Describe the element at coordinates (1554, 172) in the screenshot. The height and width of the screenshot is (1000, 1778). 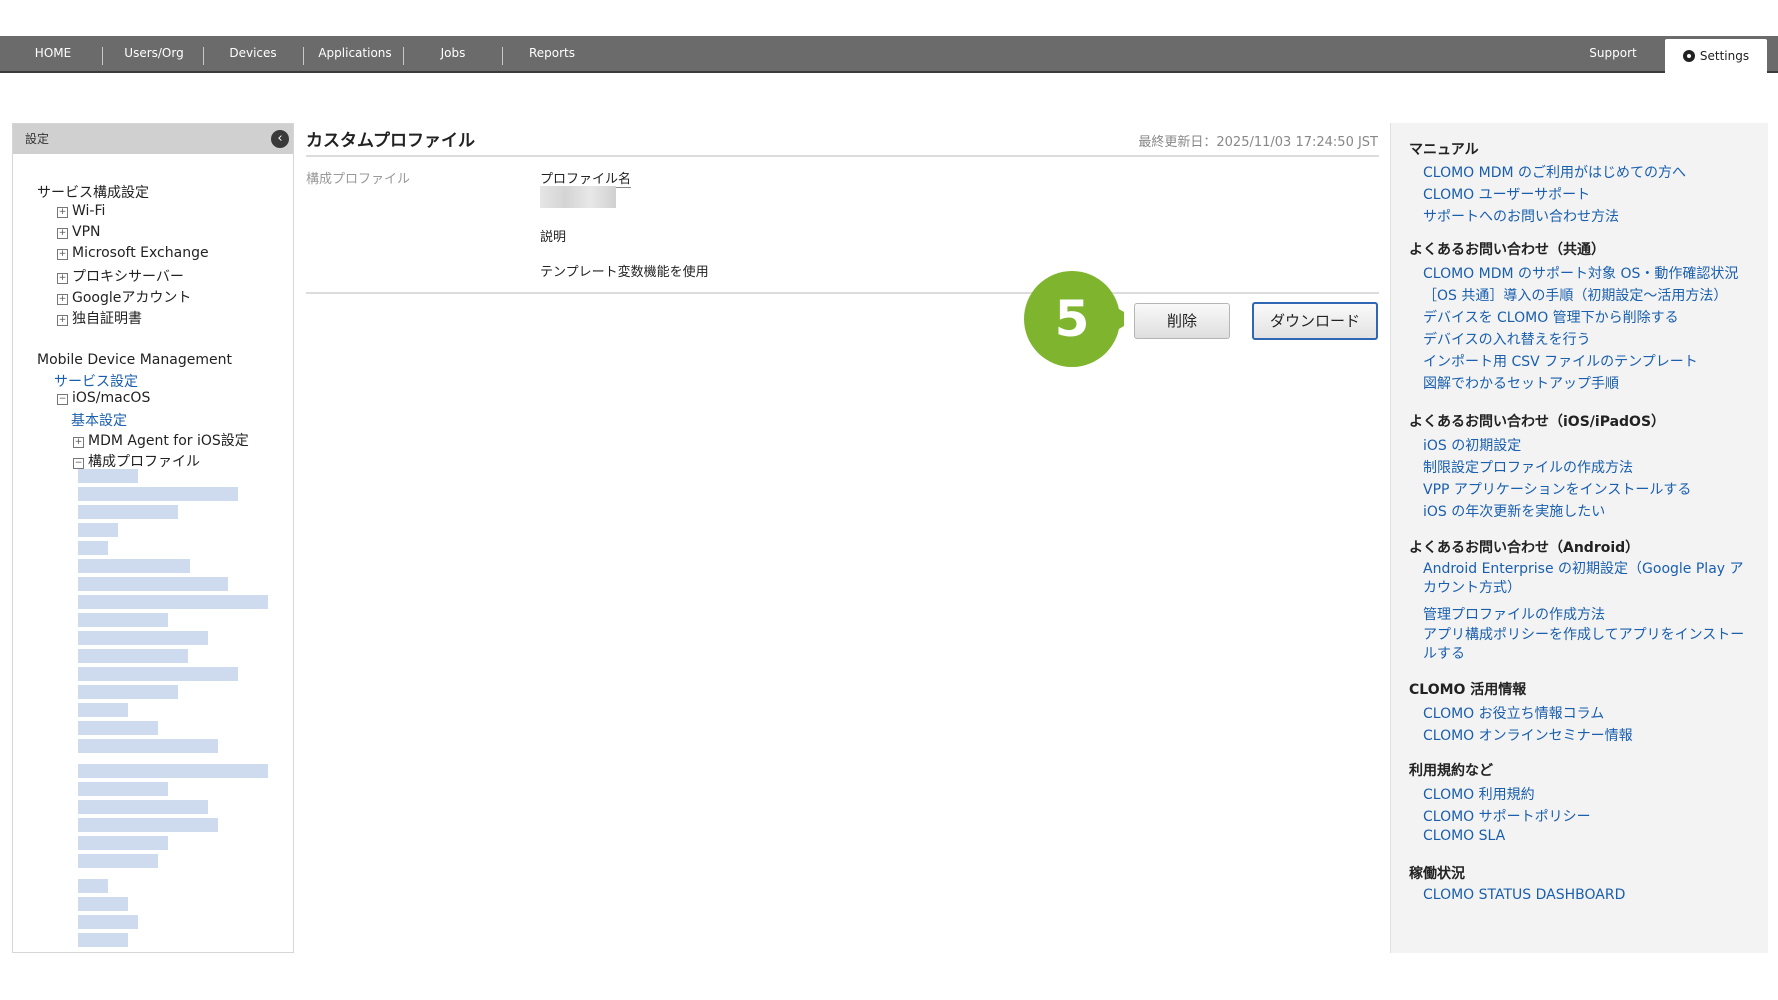
I see `help-link: CLOMO MDM のご利用がはじめての方へ` at that location.